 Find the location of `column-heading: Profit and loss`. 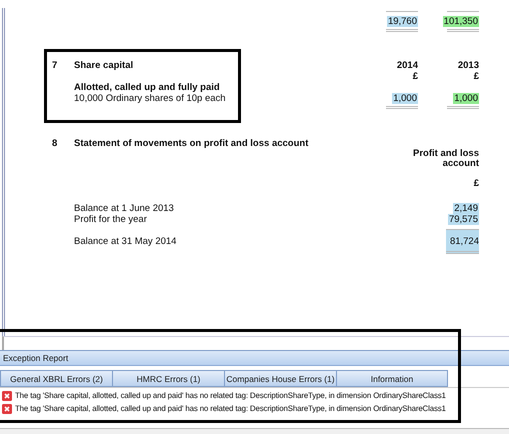

column-heading: Profit and loss is located at coordinates (446, 154).